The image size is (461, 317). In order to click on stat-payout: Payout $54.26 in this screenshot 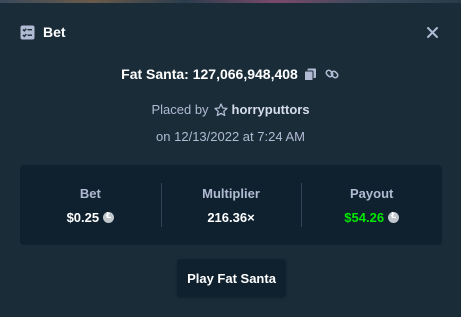, I will do `click(371, 205)`.